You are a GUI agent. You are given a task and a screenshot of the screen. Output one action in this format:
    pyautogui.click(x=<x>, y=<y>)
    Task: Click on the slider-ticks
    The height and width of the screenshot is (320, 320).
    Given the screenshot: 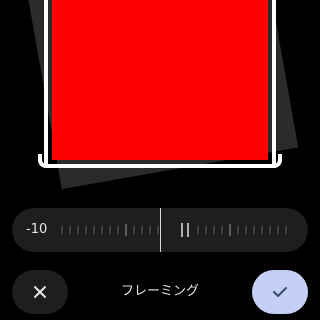 What is the action you would take?
    pyautogui.click(x=174, y=230)
    